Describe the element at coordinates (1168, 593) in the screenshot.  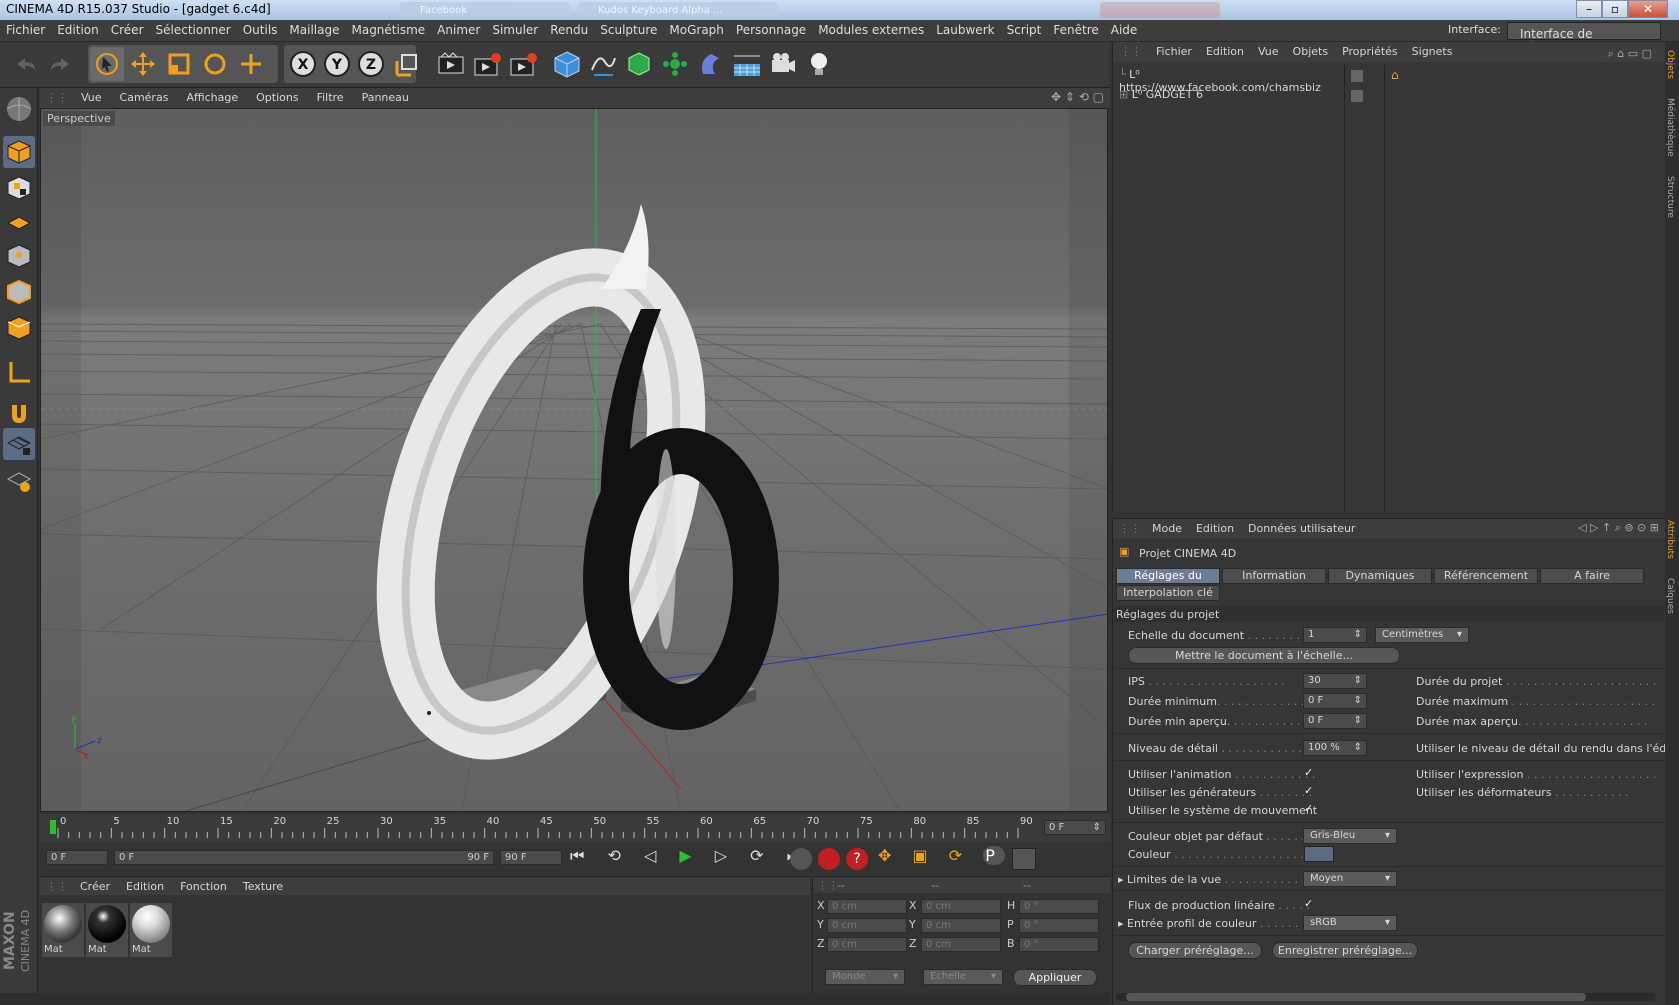
I see `tab-interpolation: Interpolation clé` at that location.